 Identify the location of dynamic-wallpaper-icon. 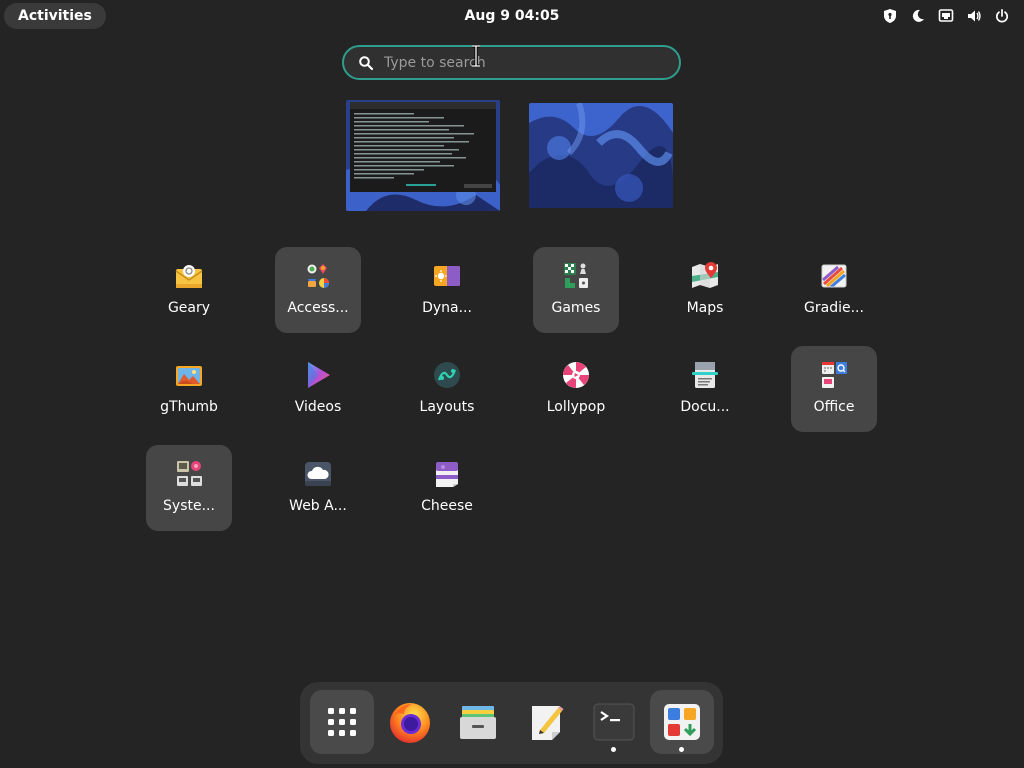
(447, 276).